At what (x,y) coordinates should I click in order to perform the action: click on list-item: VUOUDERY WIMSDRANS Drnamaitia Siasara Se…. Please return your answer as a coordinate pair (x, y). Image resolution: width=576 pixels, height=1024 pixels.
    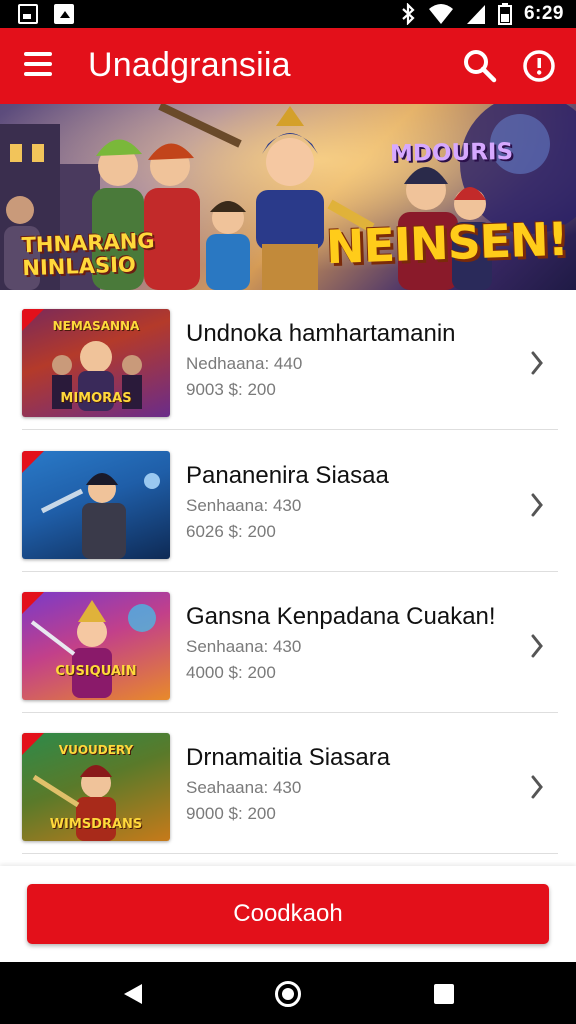
    Looking at the image, I should click on (288, 784).